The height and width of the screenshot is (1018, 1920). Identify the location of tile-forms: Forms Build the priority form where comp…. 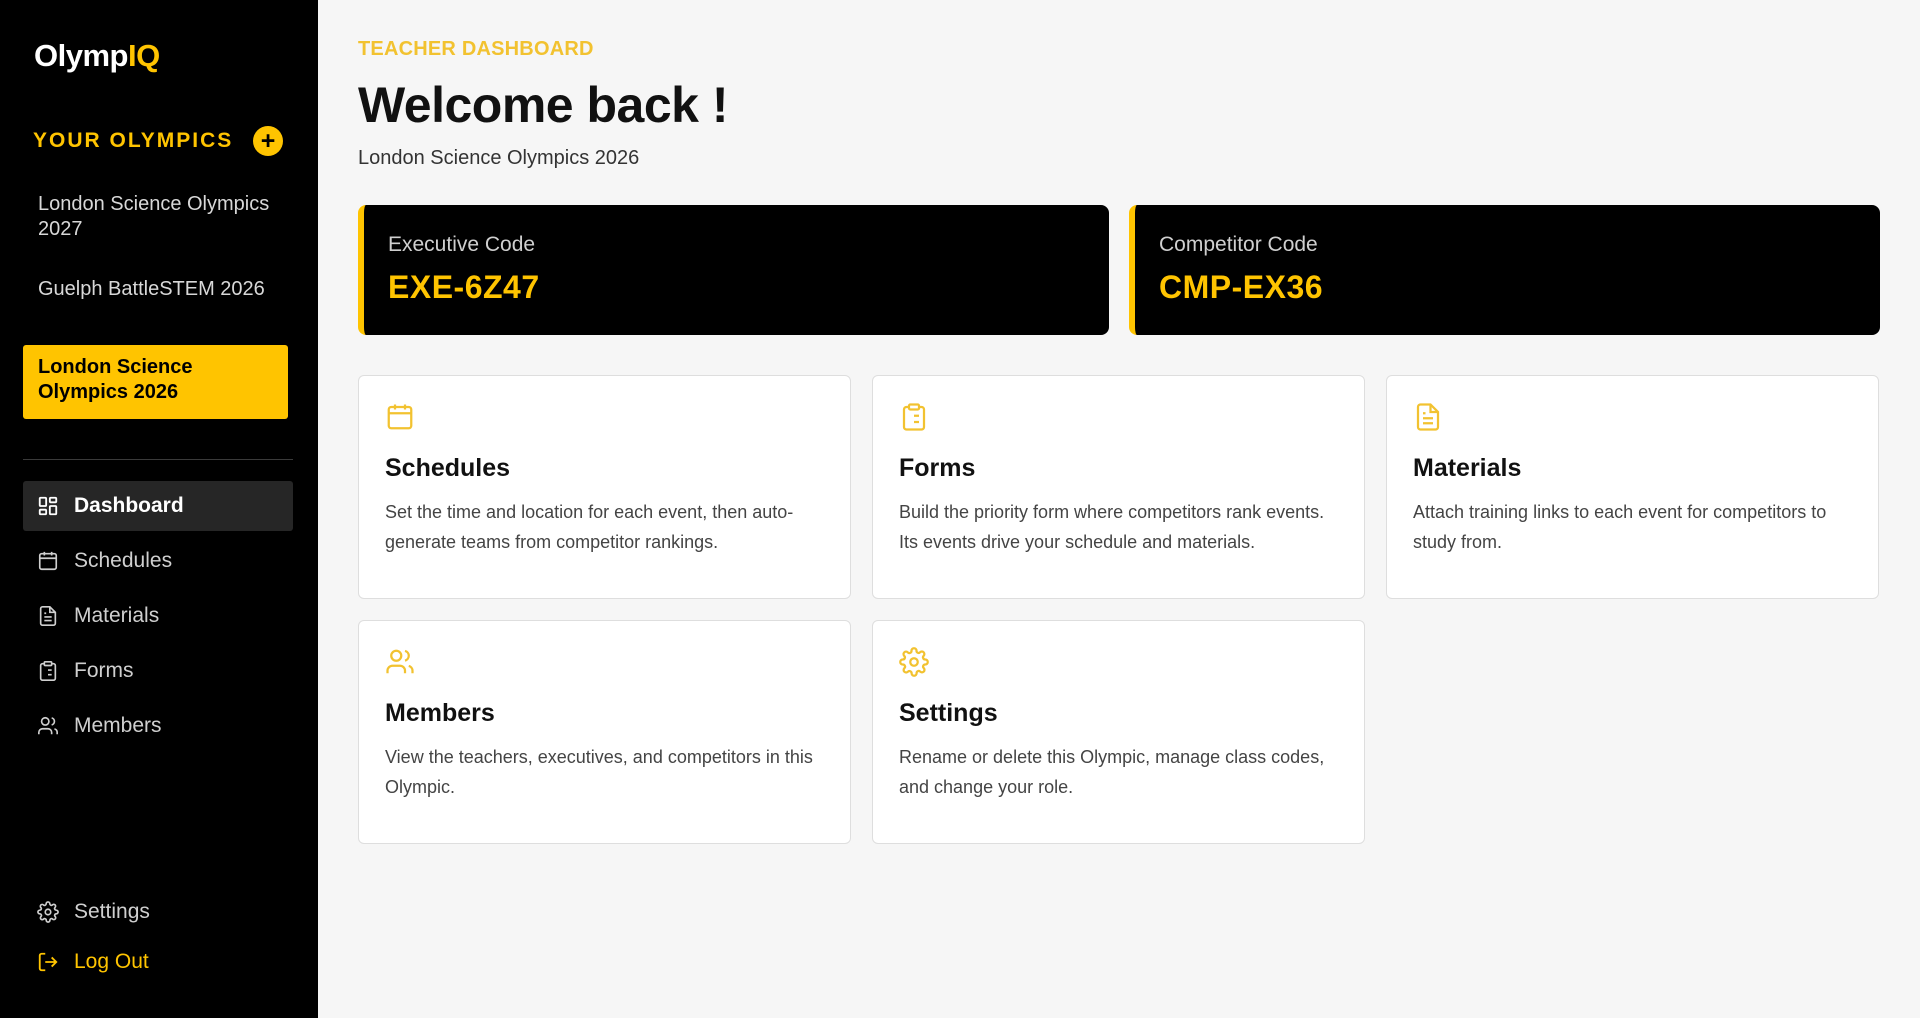
(1118, 487).